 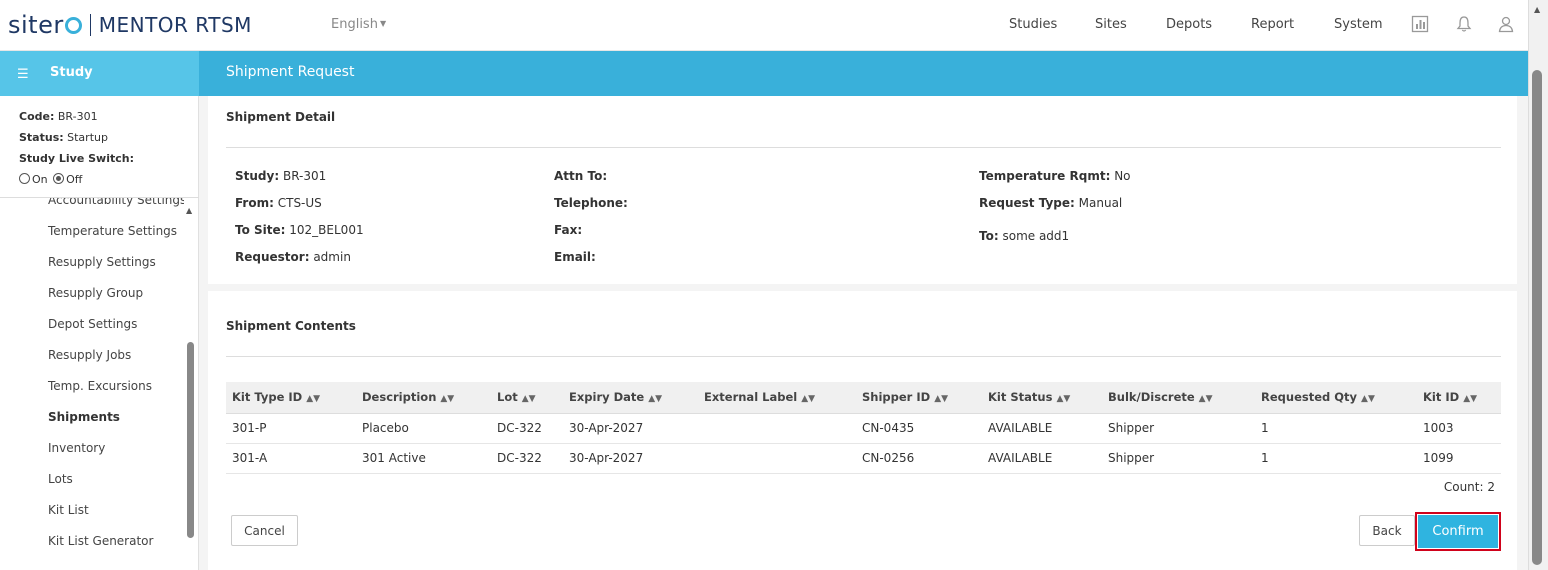 What do you see at coordinates (95, 293) in the screenshot?
I see `sidebar-item-resupply-group: Resupply Group` at bounding box center [95, 293].